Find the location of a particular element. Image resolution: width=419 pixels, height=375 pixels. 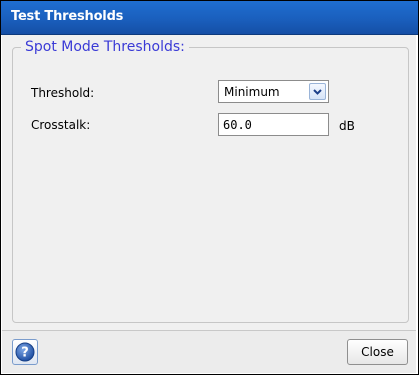

dialog-footer: ? Close is located at coordinates (209, 352).